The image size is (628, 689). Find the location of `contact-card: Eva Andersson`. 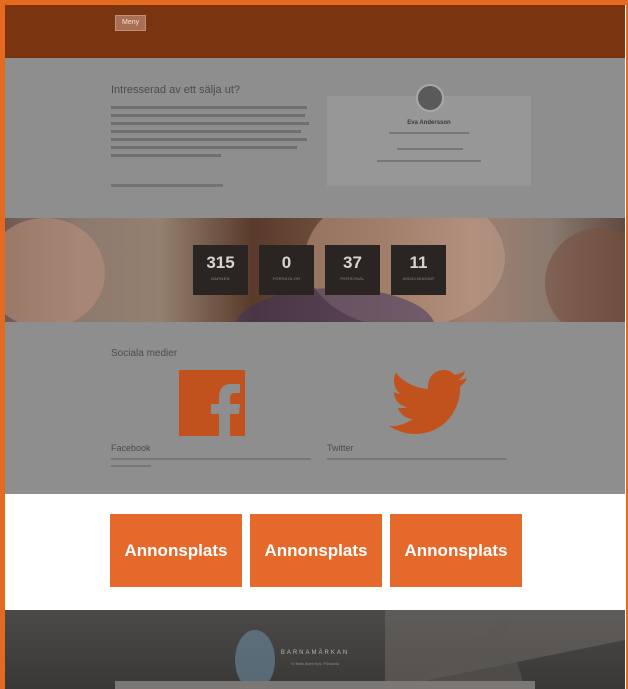

contact-card: Eva Andersson is located at coordinates (429, 135).